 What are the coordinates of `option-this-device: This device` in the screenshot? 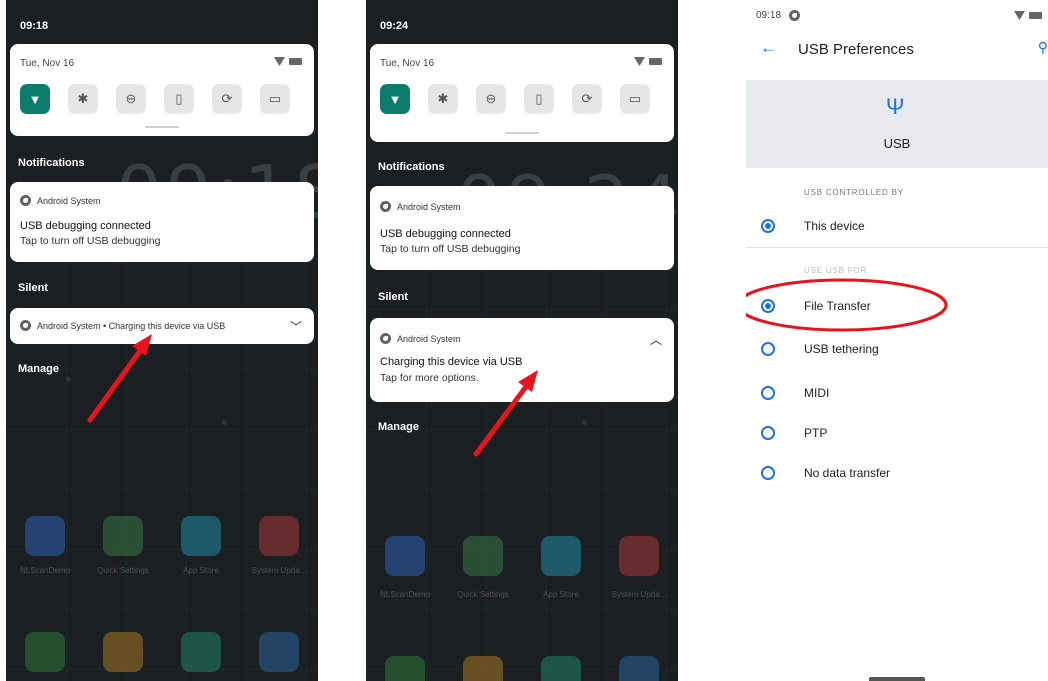 It's located at (897, 226).